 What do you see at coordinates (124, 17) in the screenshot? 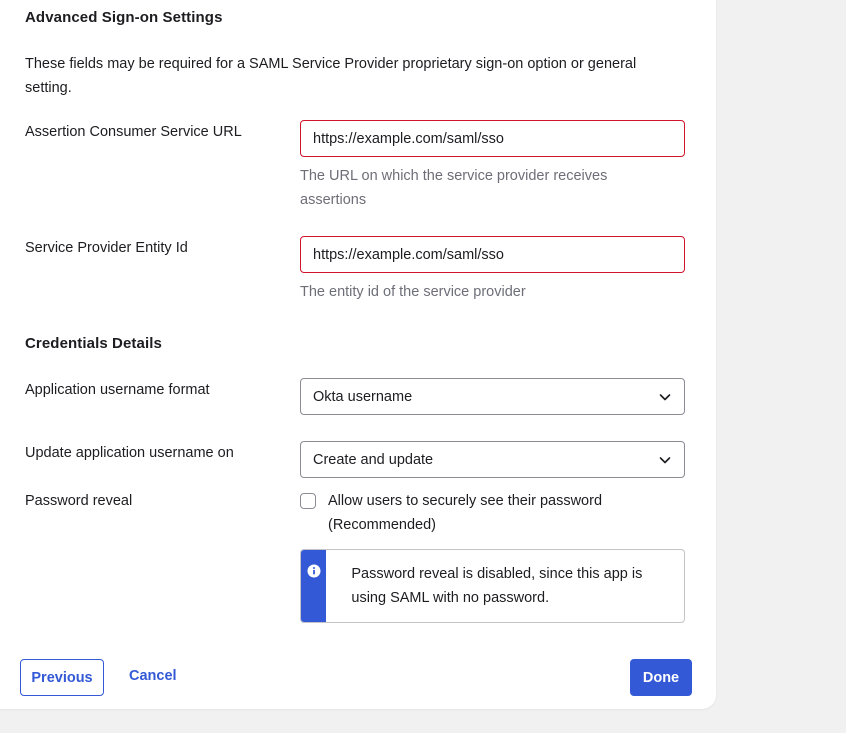
I see `advanced-signon-heading: Advanced Sign-on Settings` at bounding box center [124, 17].